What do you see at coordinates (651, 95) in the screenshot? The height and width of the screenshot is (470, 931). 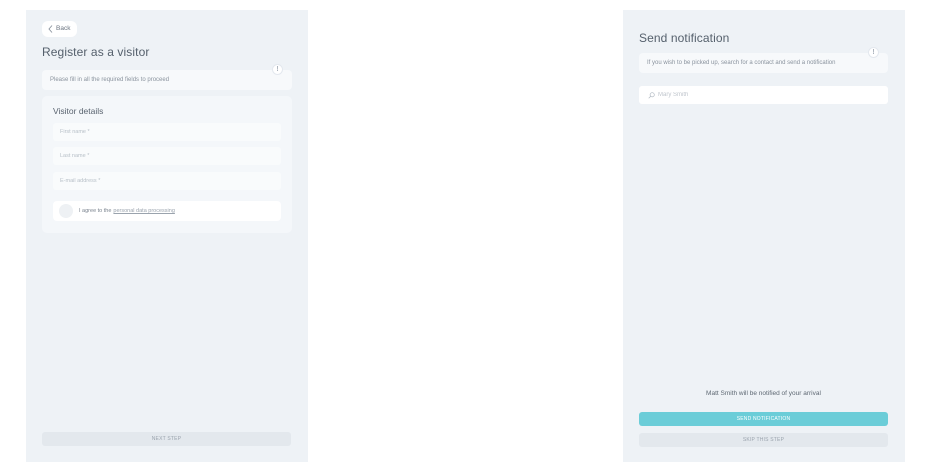 I see `search-icon` at bounding box center [651, 95].